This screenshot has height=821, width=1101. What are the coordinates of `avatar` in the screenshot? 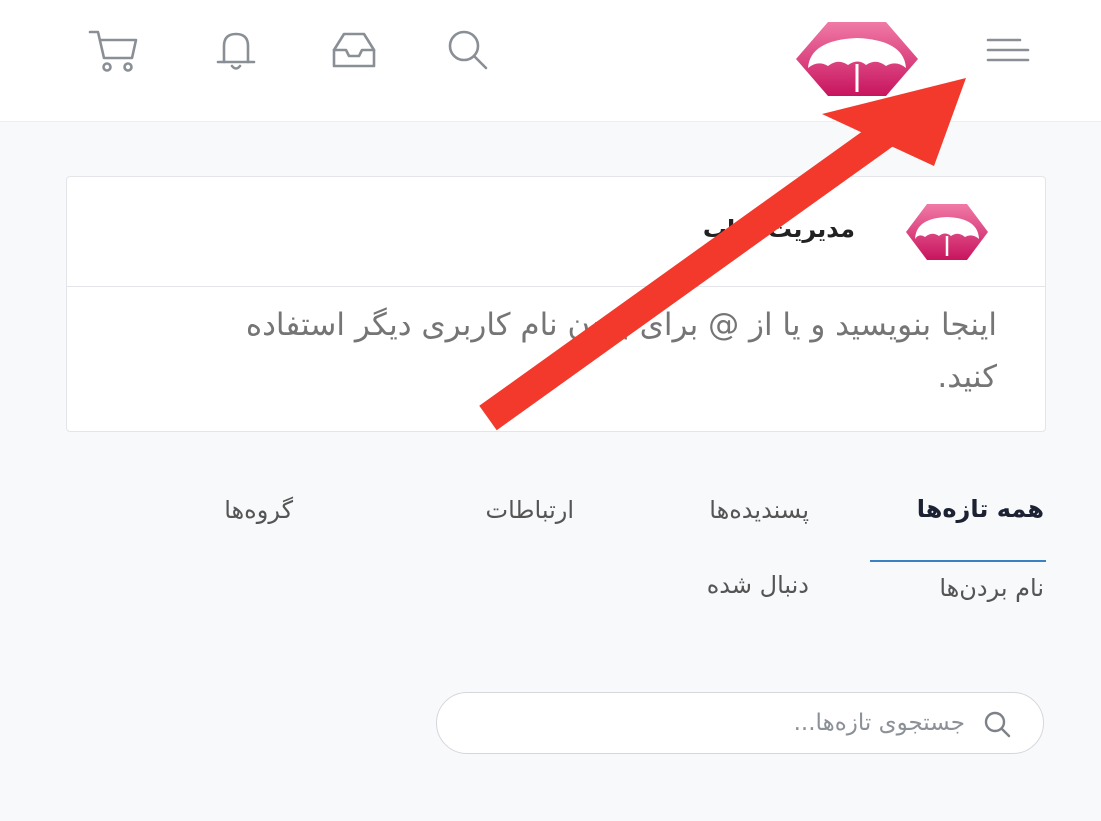 It's located at (947, 232).